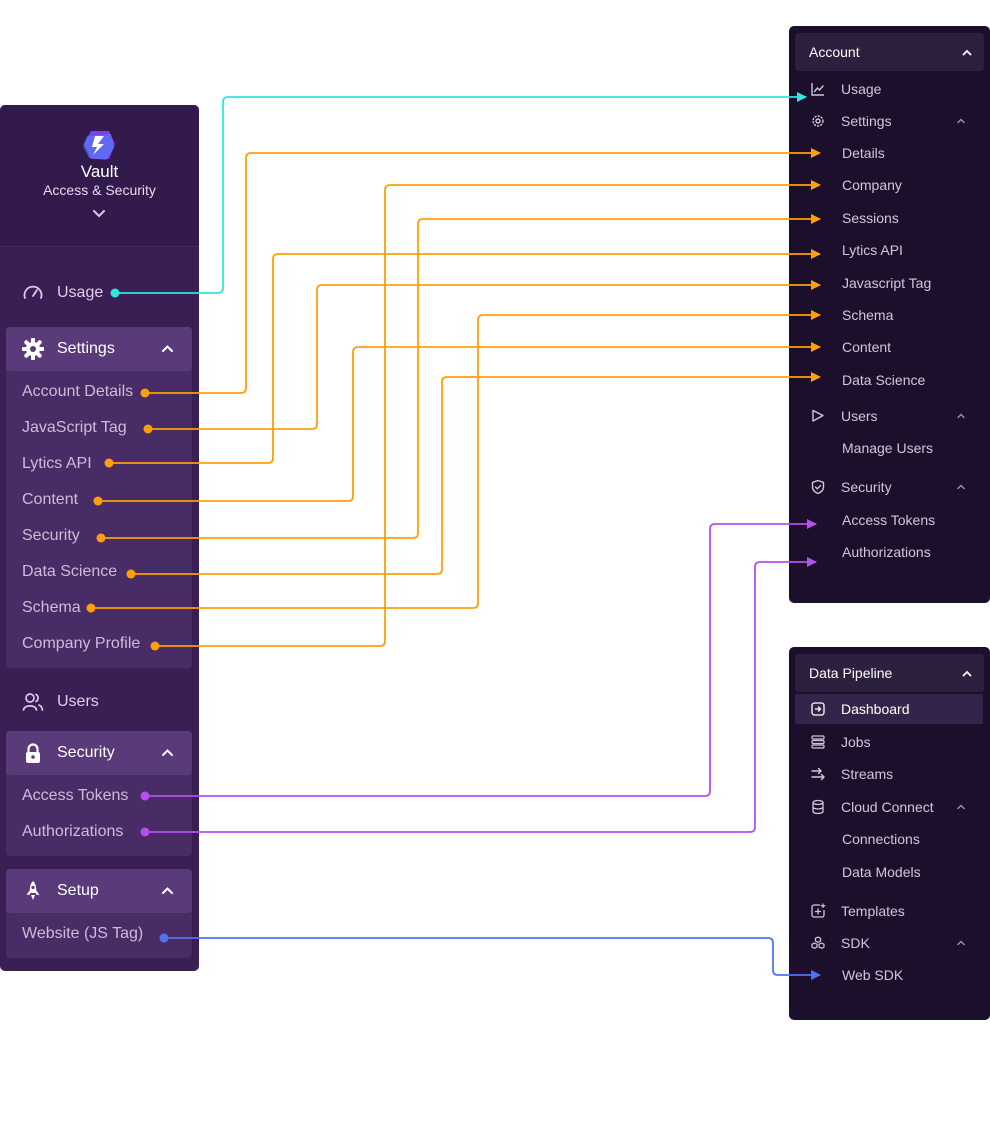 The width and height of the screenshot is (990, 1145). I want to click on account-settings-item: Content, so click(889, 347).